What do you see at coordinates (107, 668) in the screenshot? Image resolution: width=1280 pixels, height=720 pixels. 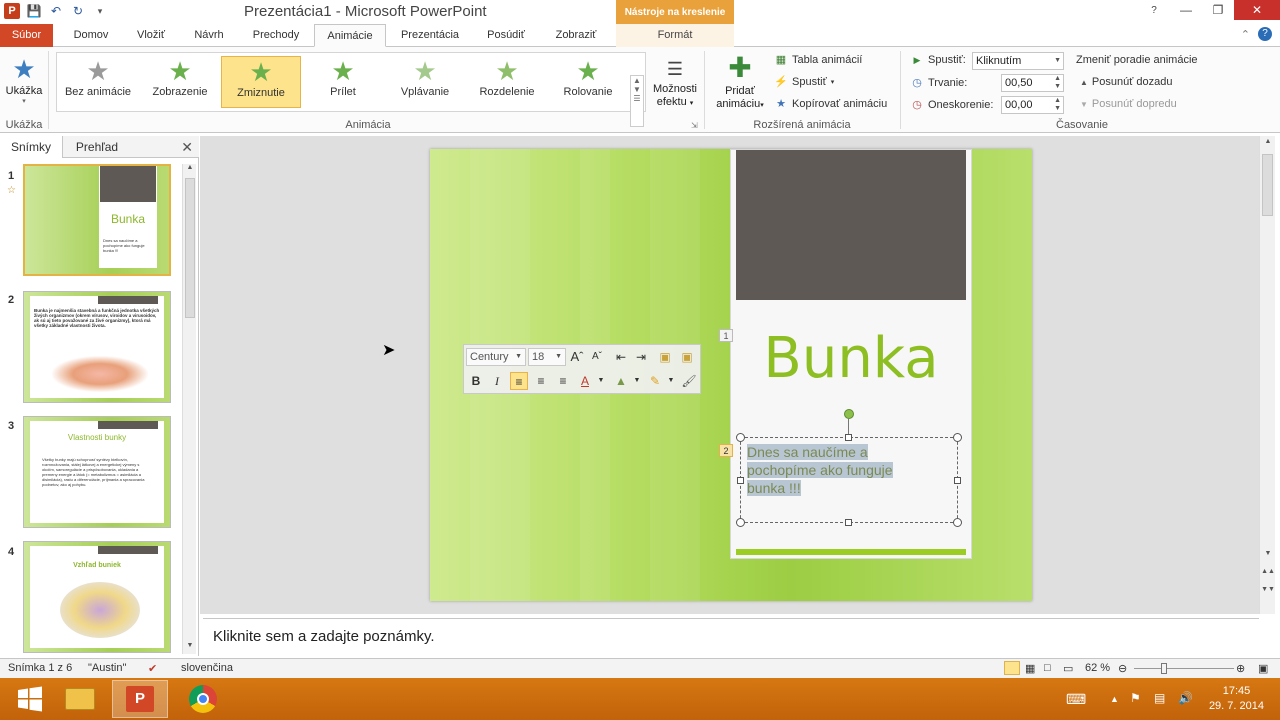 I see `theme-name: "Austin"` at bounding box center [107, 668].